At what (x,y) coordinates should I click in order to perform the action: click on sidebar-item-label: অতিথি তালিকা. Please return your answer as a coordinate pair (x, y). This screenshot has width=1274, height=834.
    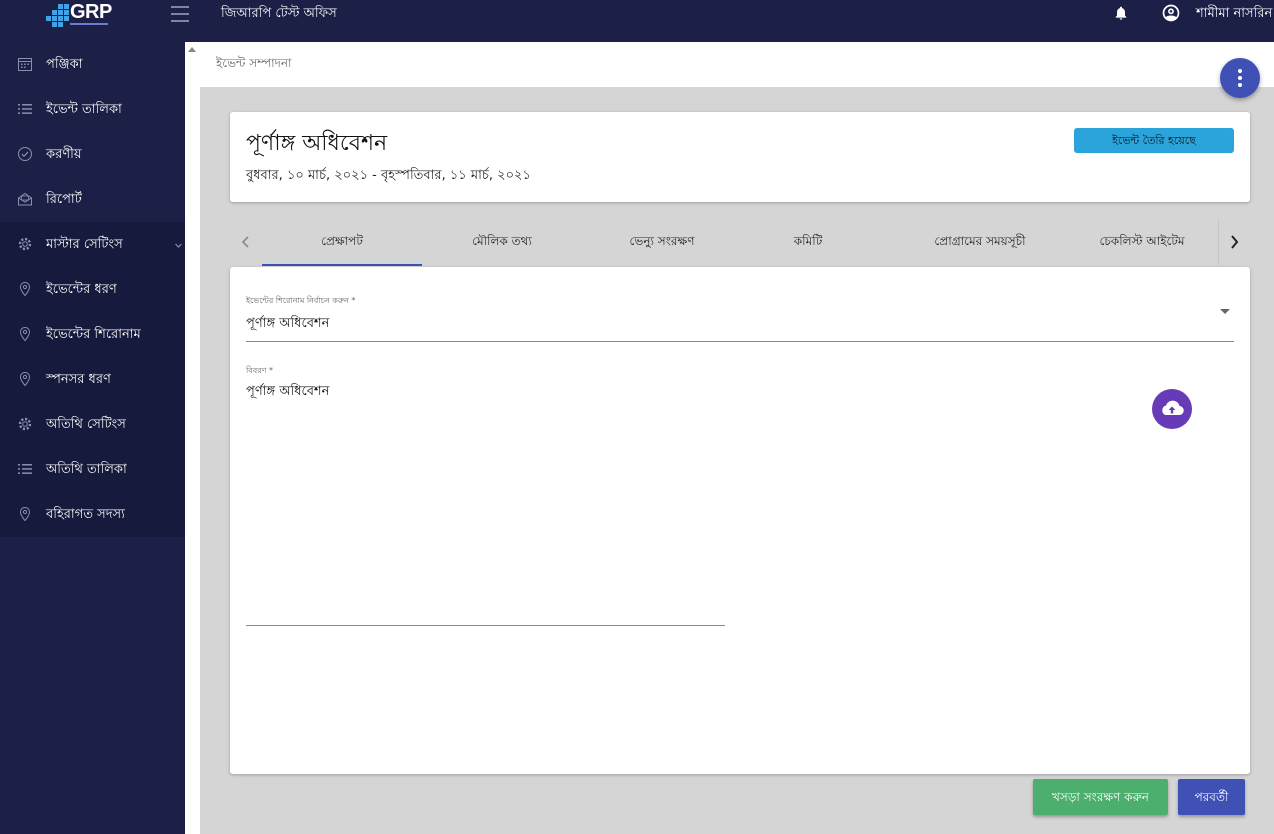
    Looking at the image, I should click on (86, 469).